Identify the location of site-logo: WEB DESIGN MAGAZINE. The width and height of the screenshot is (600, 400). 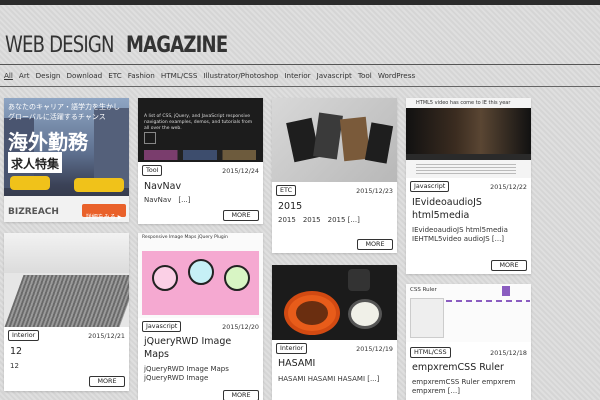
(127, 46).